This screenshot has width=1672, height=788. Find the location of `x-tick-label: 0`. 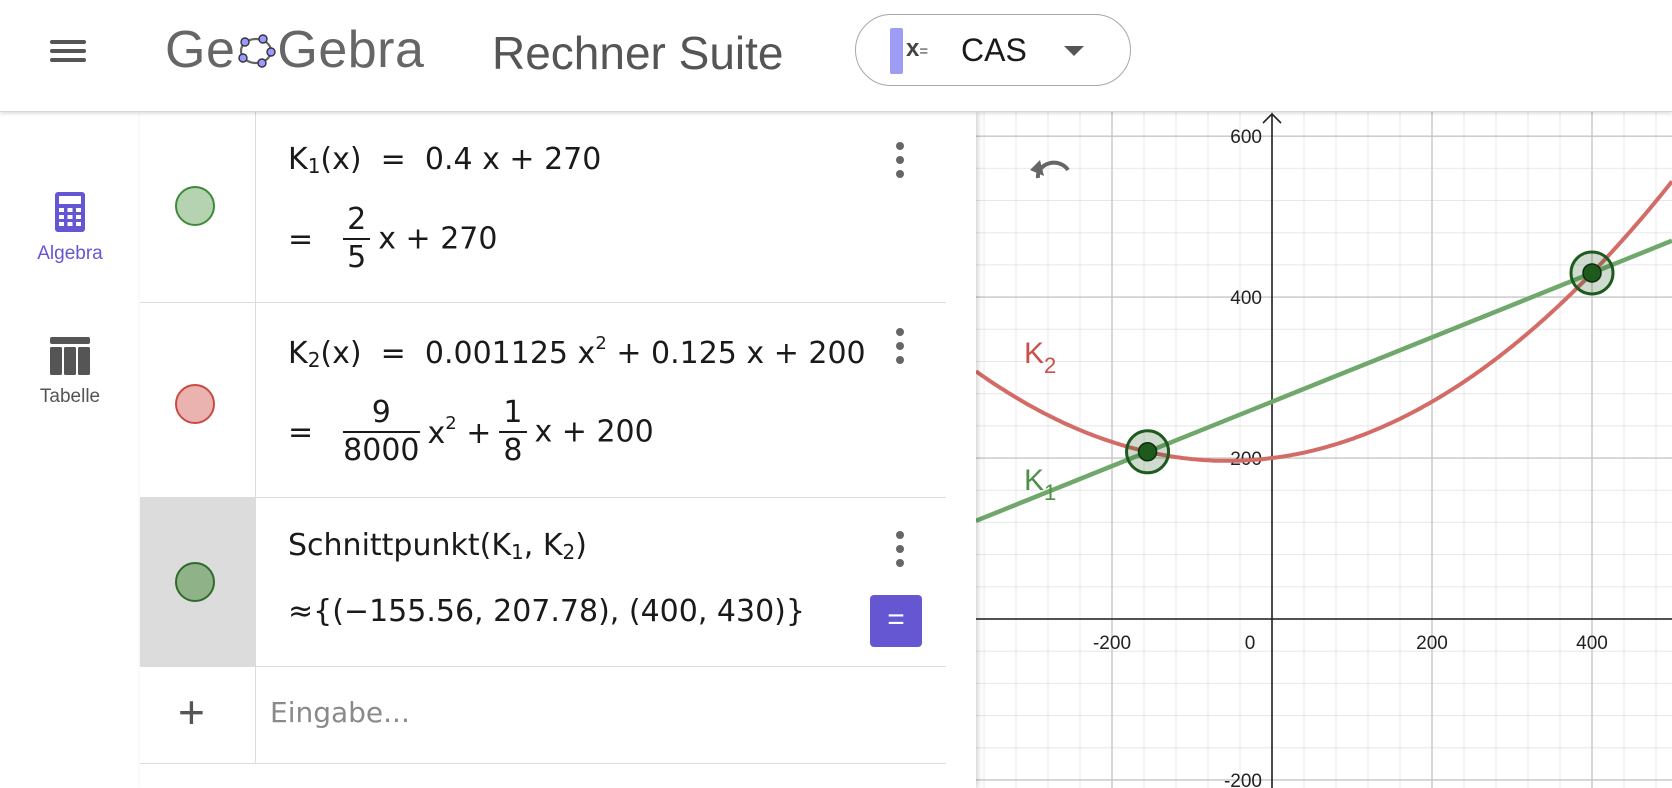

x-tick-label: 0 is located at coordinates (1250, 643).